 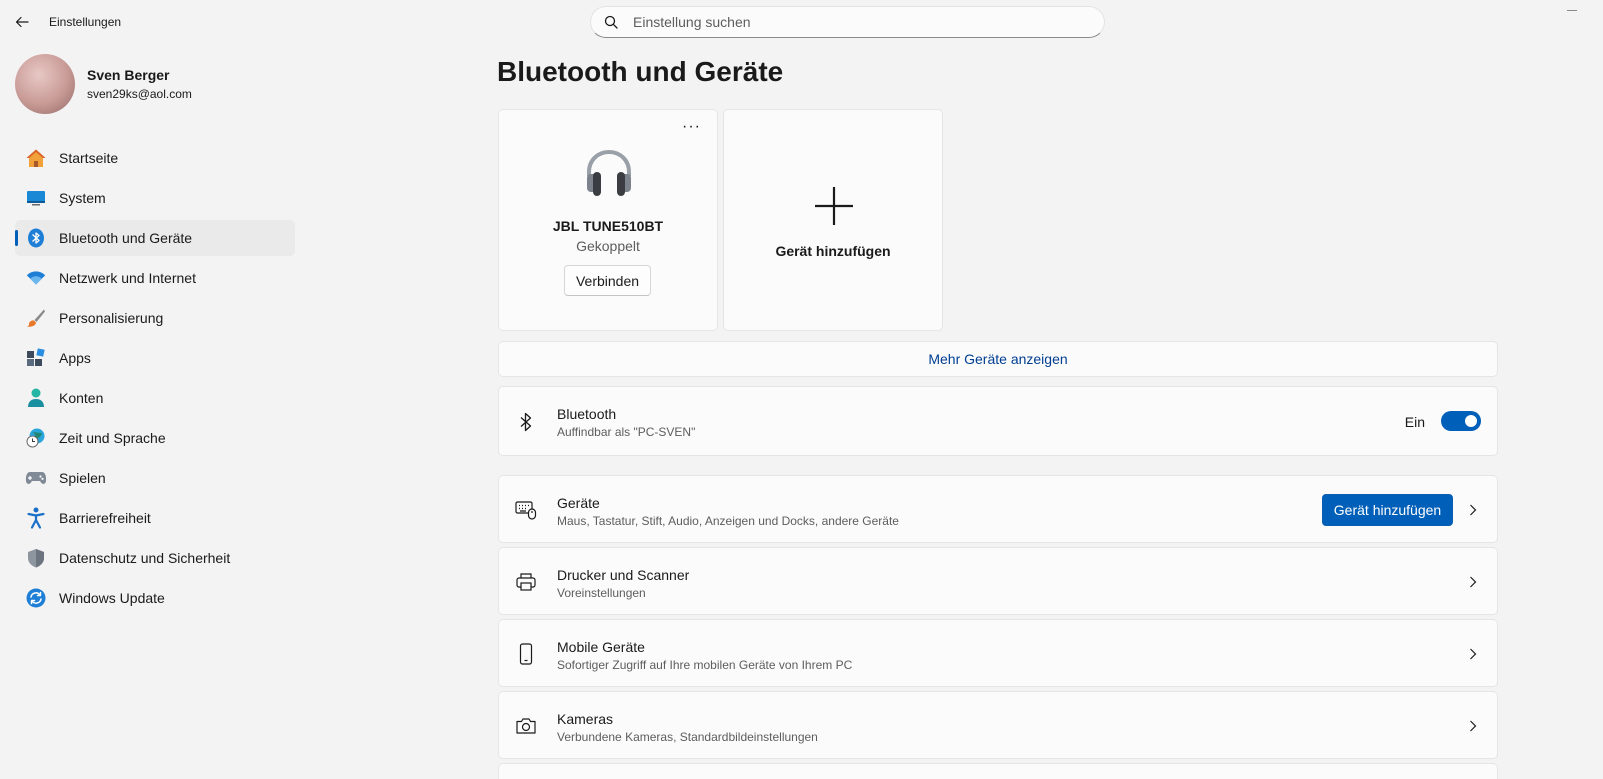 I want to click on home-icon, so click(x=36, y=158).